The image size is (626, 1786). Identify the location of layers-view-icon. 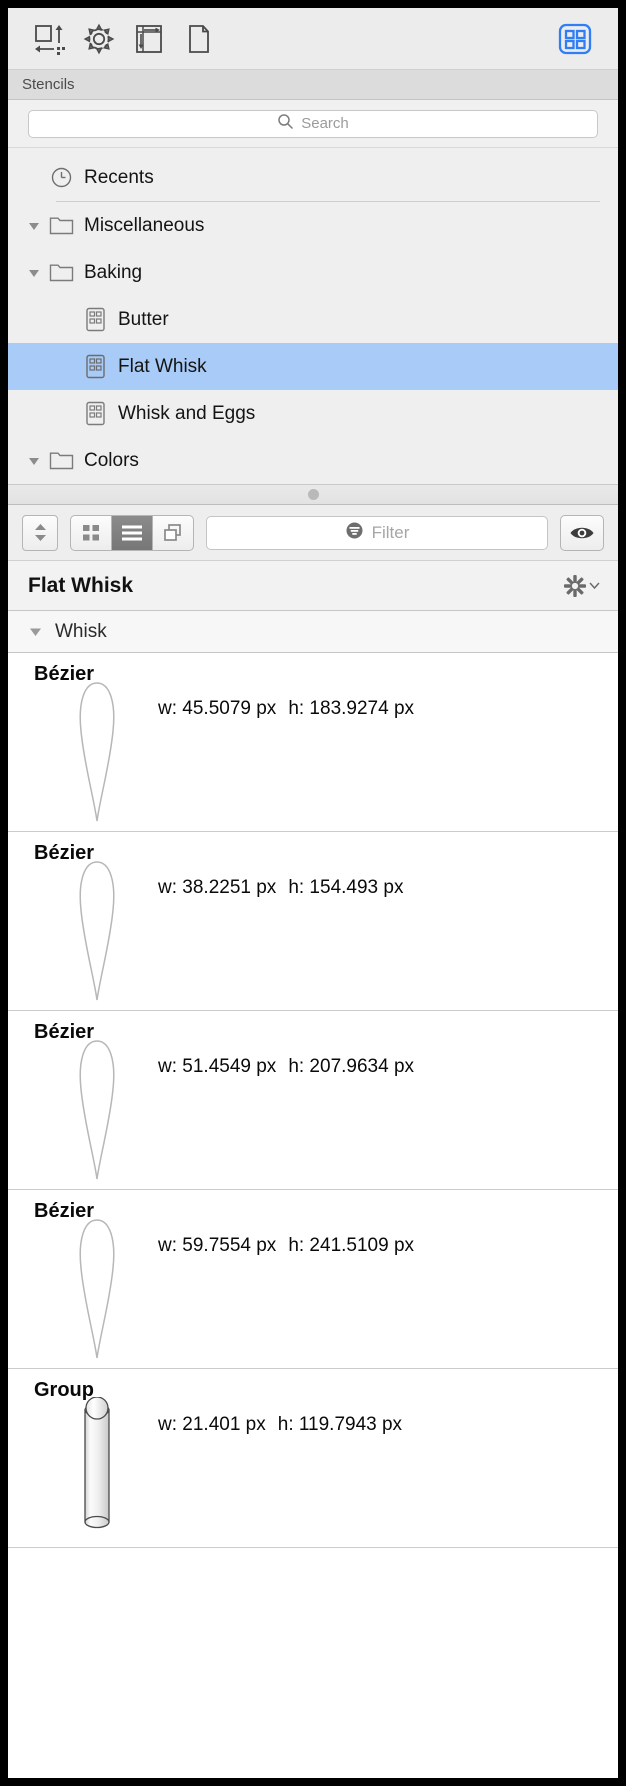
(173, 533).